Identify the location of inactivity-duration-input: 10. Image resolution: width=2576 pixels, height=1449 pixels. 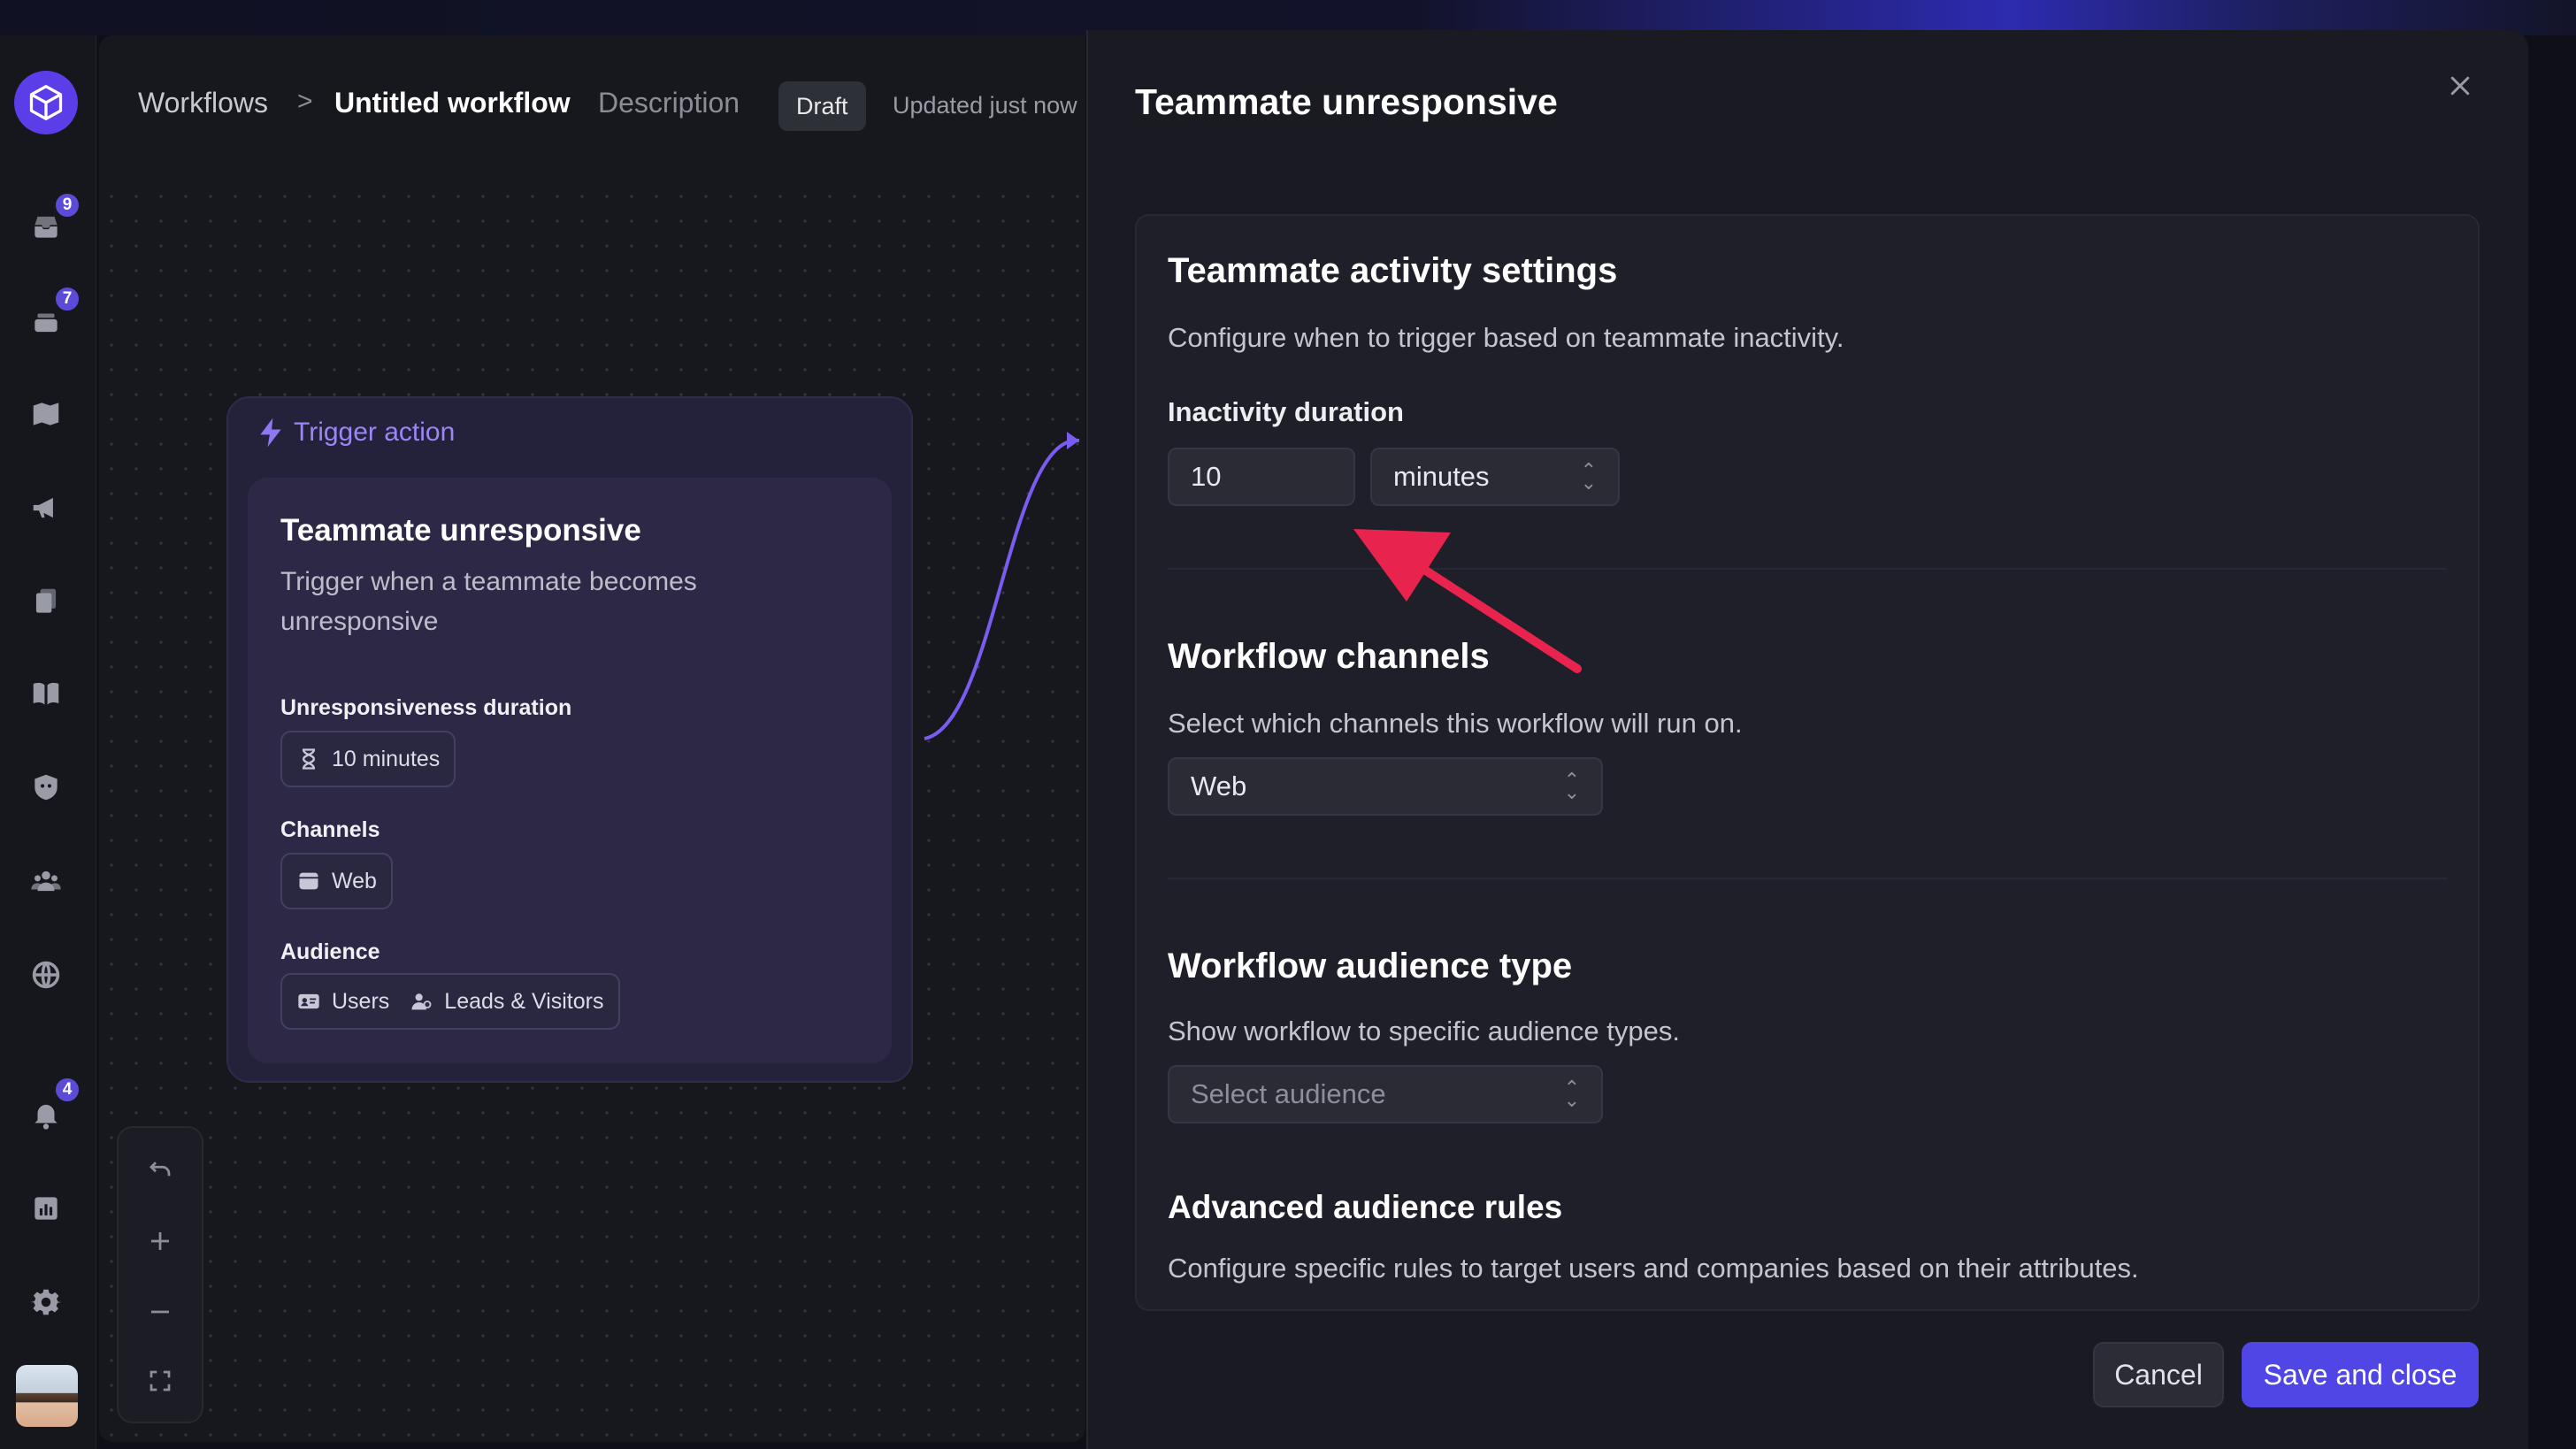
(1261, 477).